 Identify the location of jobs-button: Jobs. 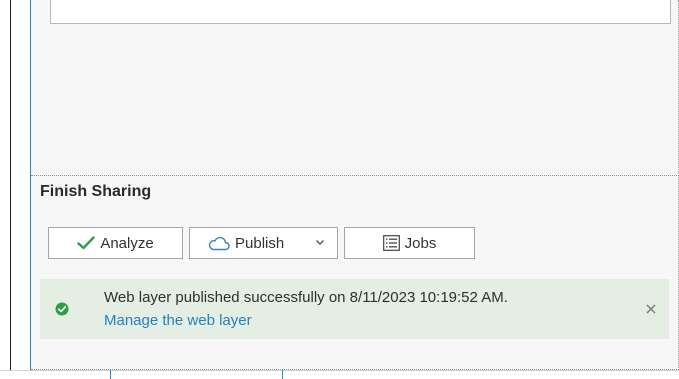
(409, 243).